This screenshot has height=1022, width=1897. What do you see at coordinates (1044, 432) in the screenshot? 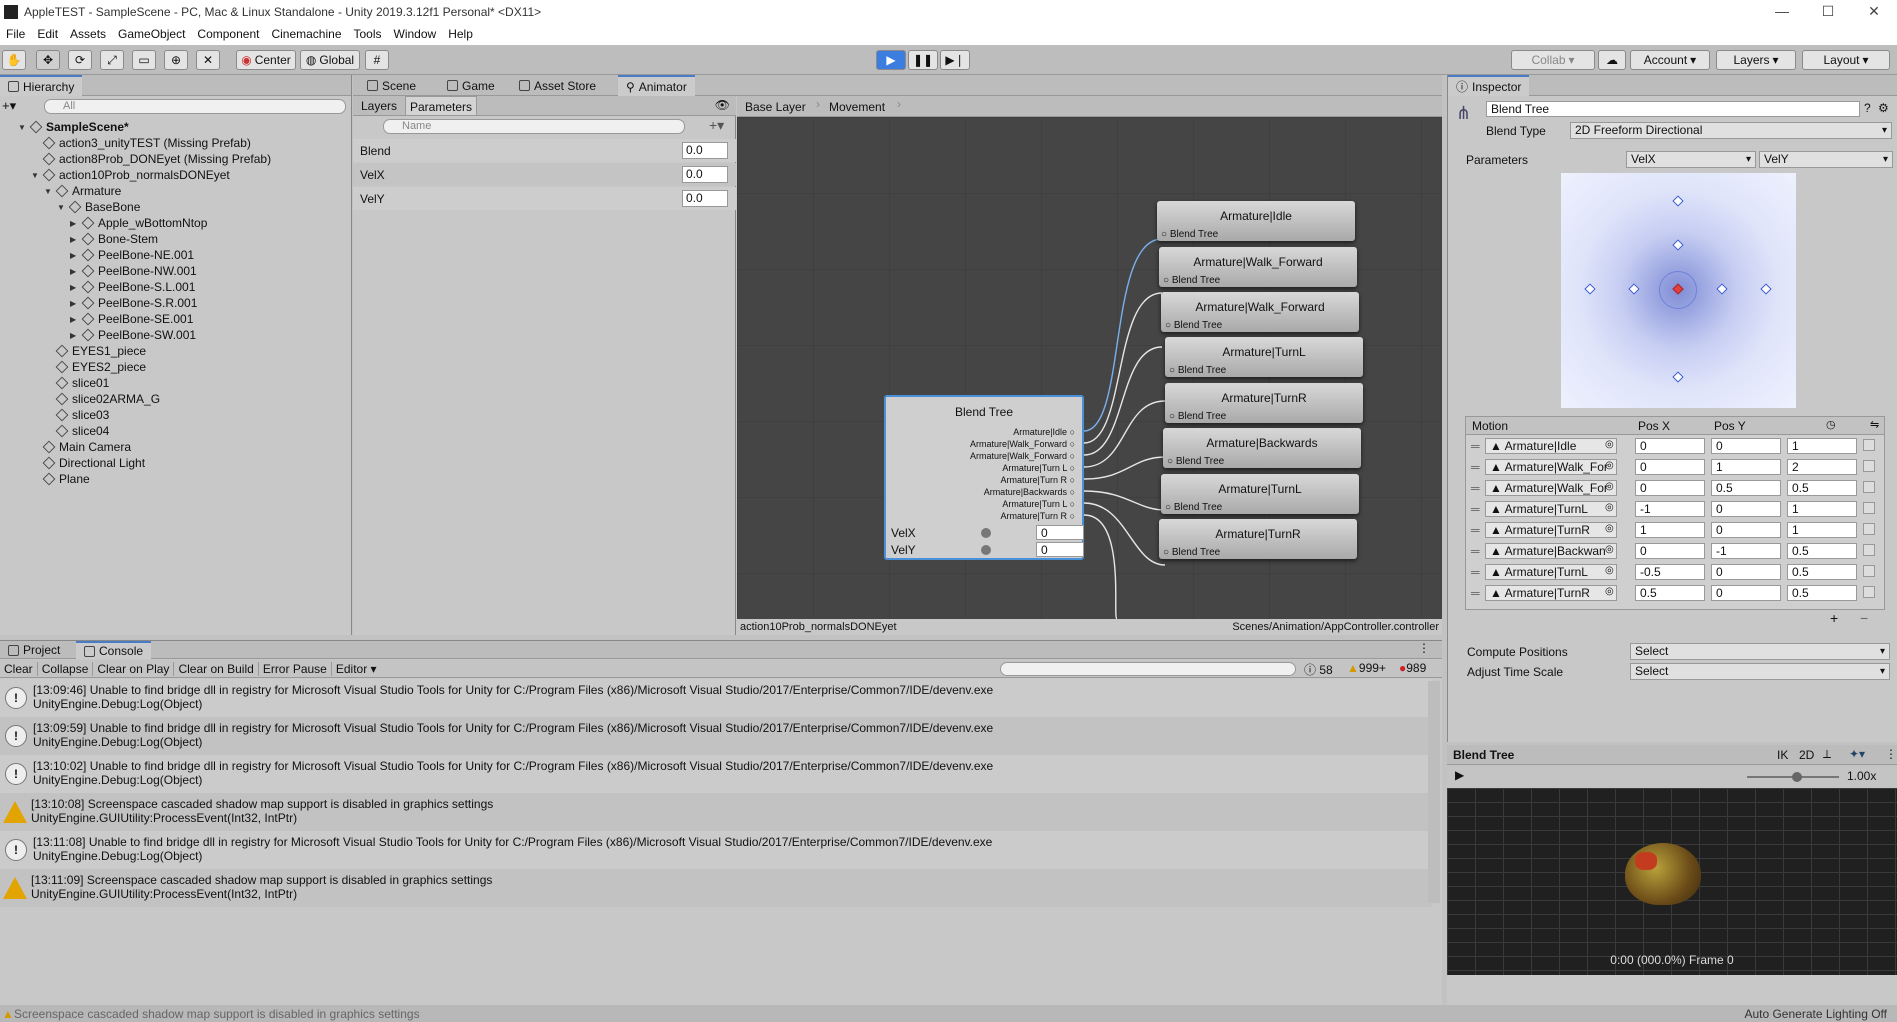
I see `blend-tree-output: Armature|Idle ○` at bounding box center [1044, 432].